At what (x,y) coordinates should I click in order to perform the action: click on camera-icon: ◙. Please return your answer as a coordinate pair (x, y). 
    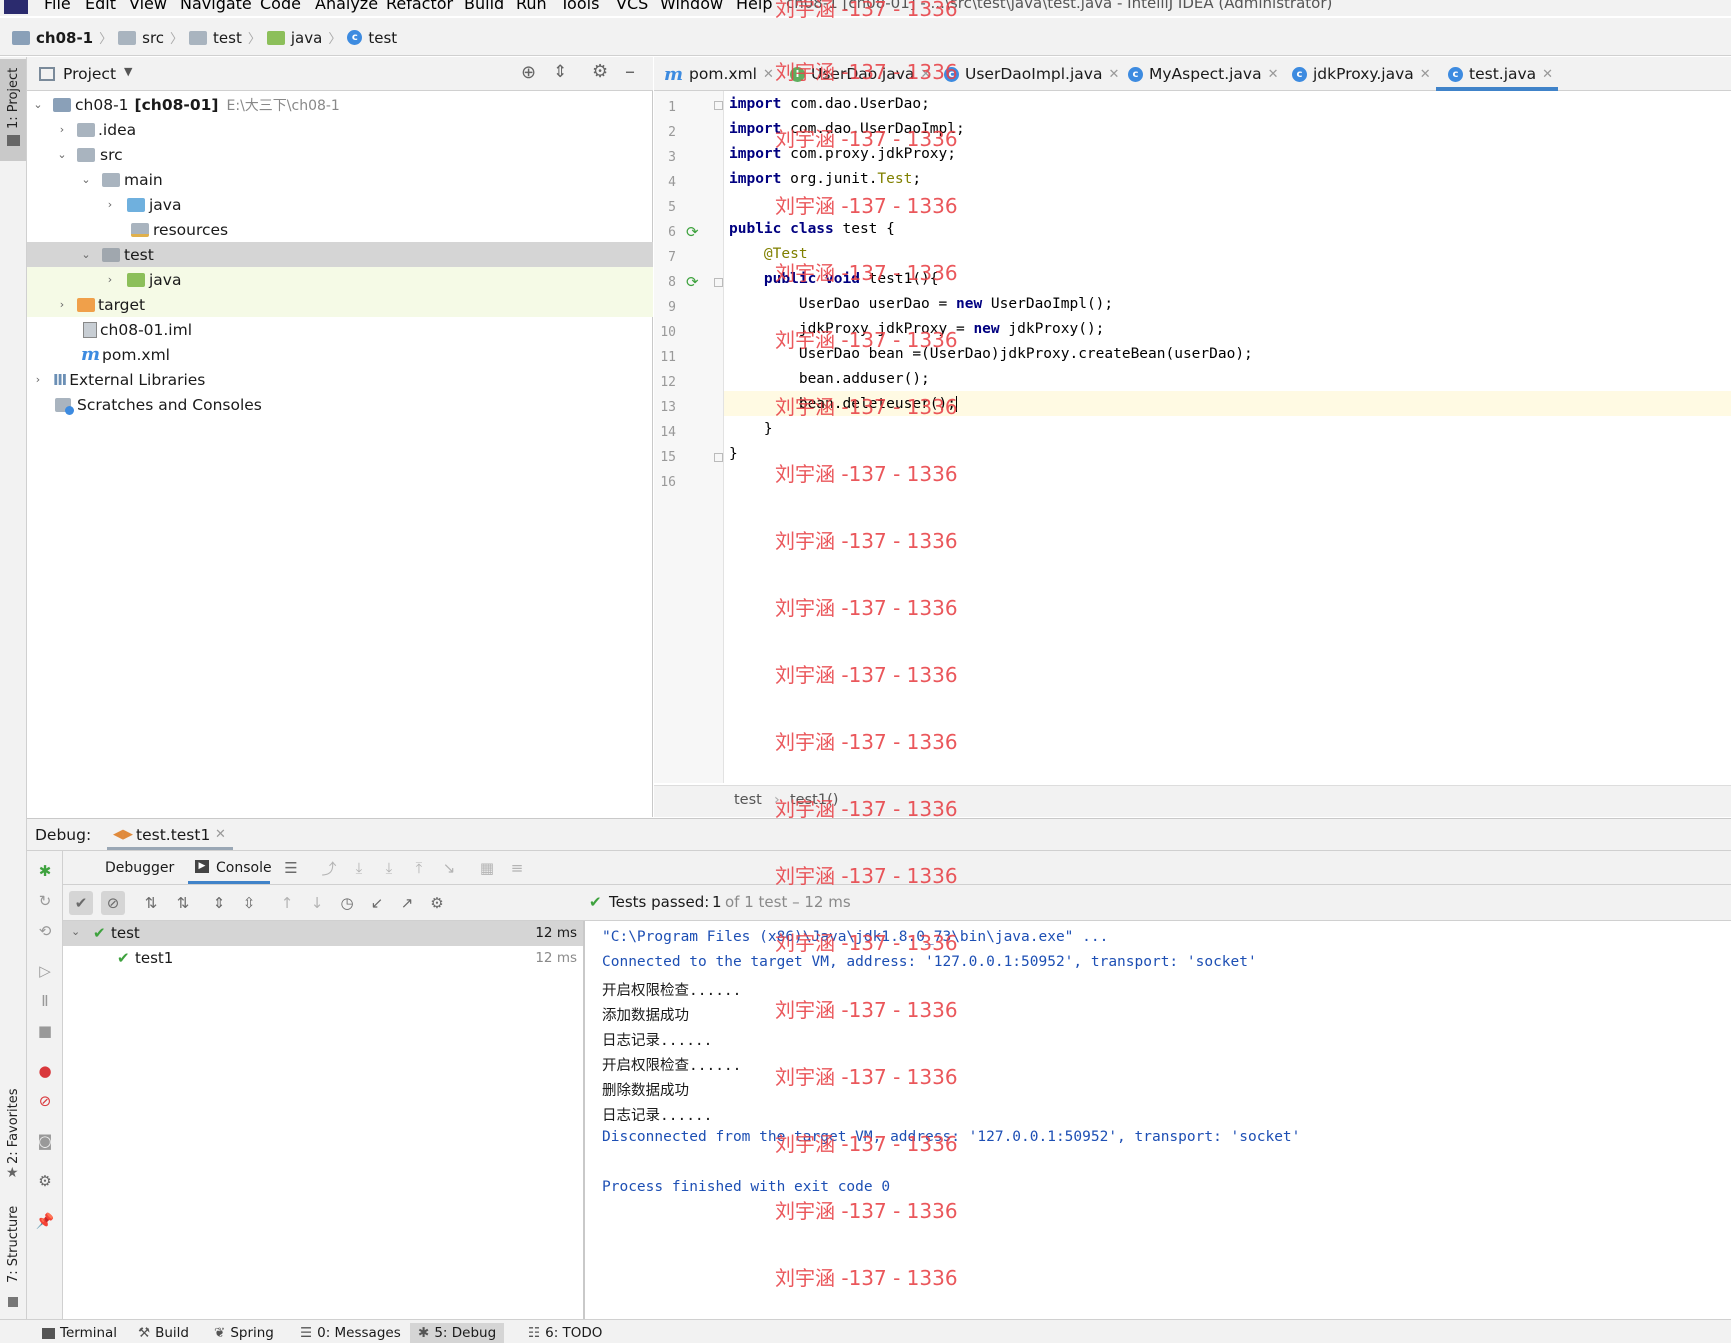
    Looking at the image, I should click on (45, 1141).